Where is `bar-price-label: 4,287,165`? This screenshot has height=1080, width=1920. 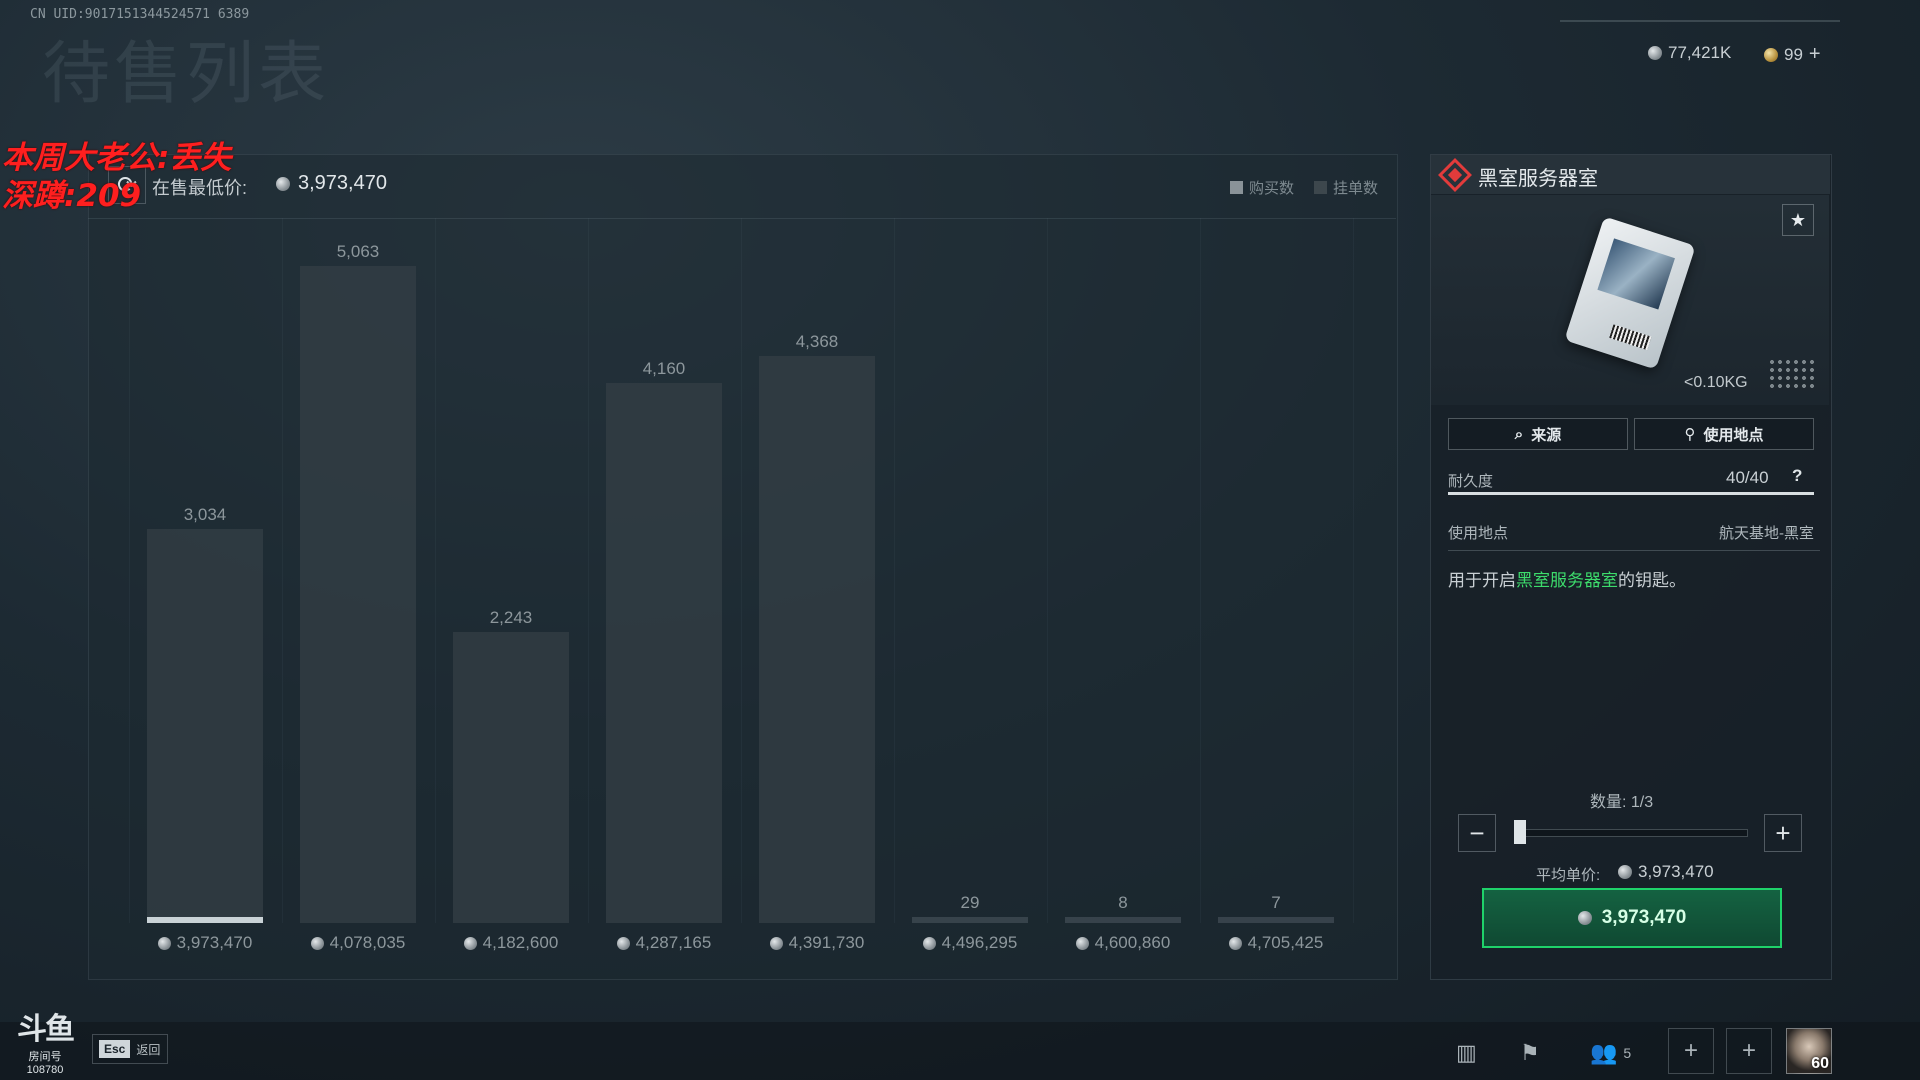 bar-price-label: 4,287,165 is located at coordinates (664, 943).